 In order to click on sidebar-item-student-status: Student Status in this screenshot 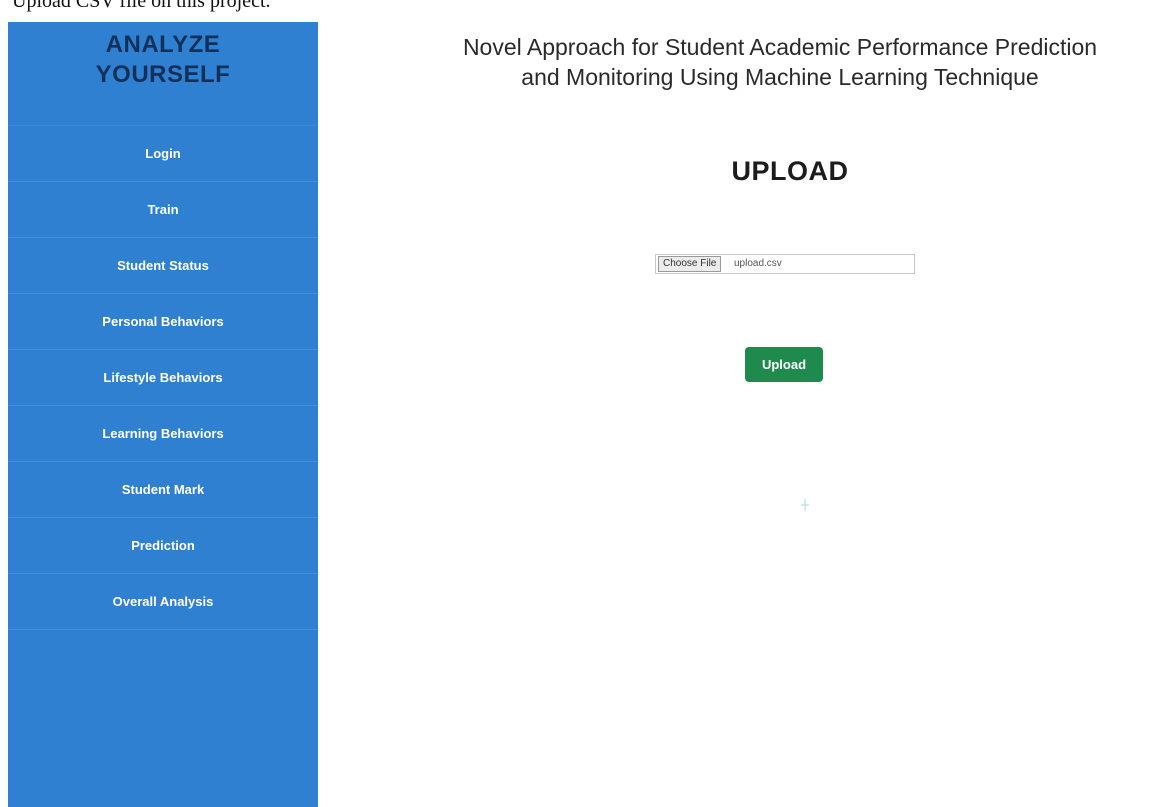, I will do `click(163, 266)`.